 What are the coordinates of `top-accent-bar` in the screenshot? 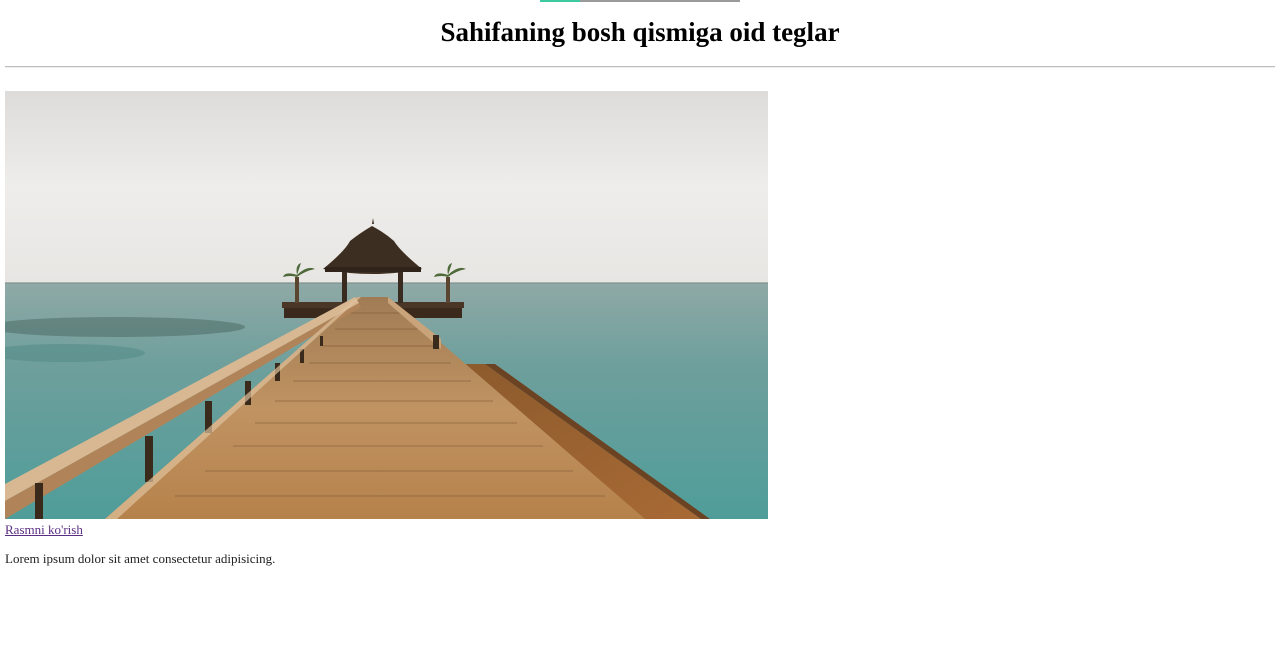 It's located at (640, 1).